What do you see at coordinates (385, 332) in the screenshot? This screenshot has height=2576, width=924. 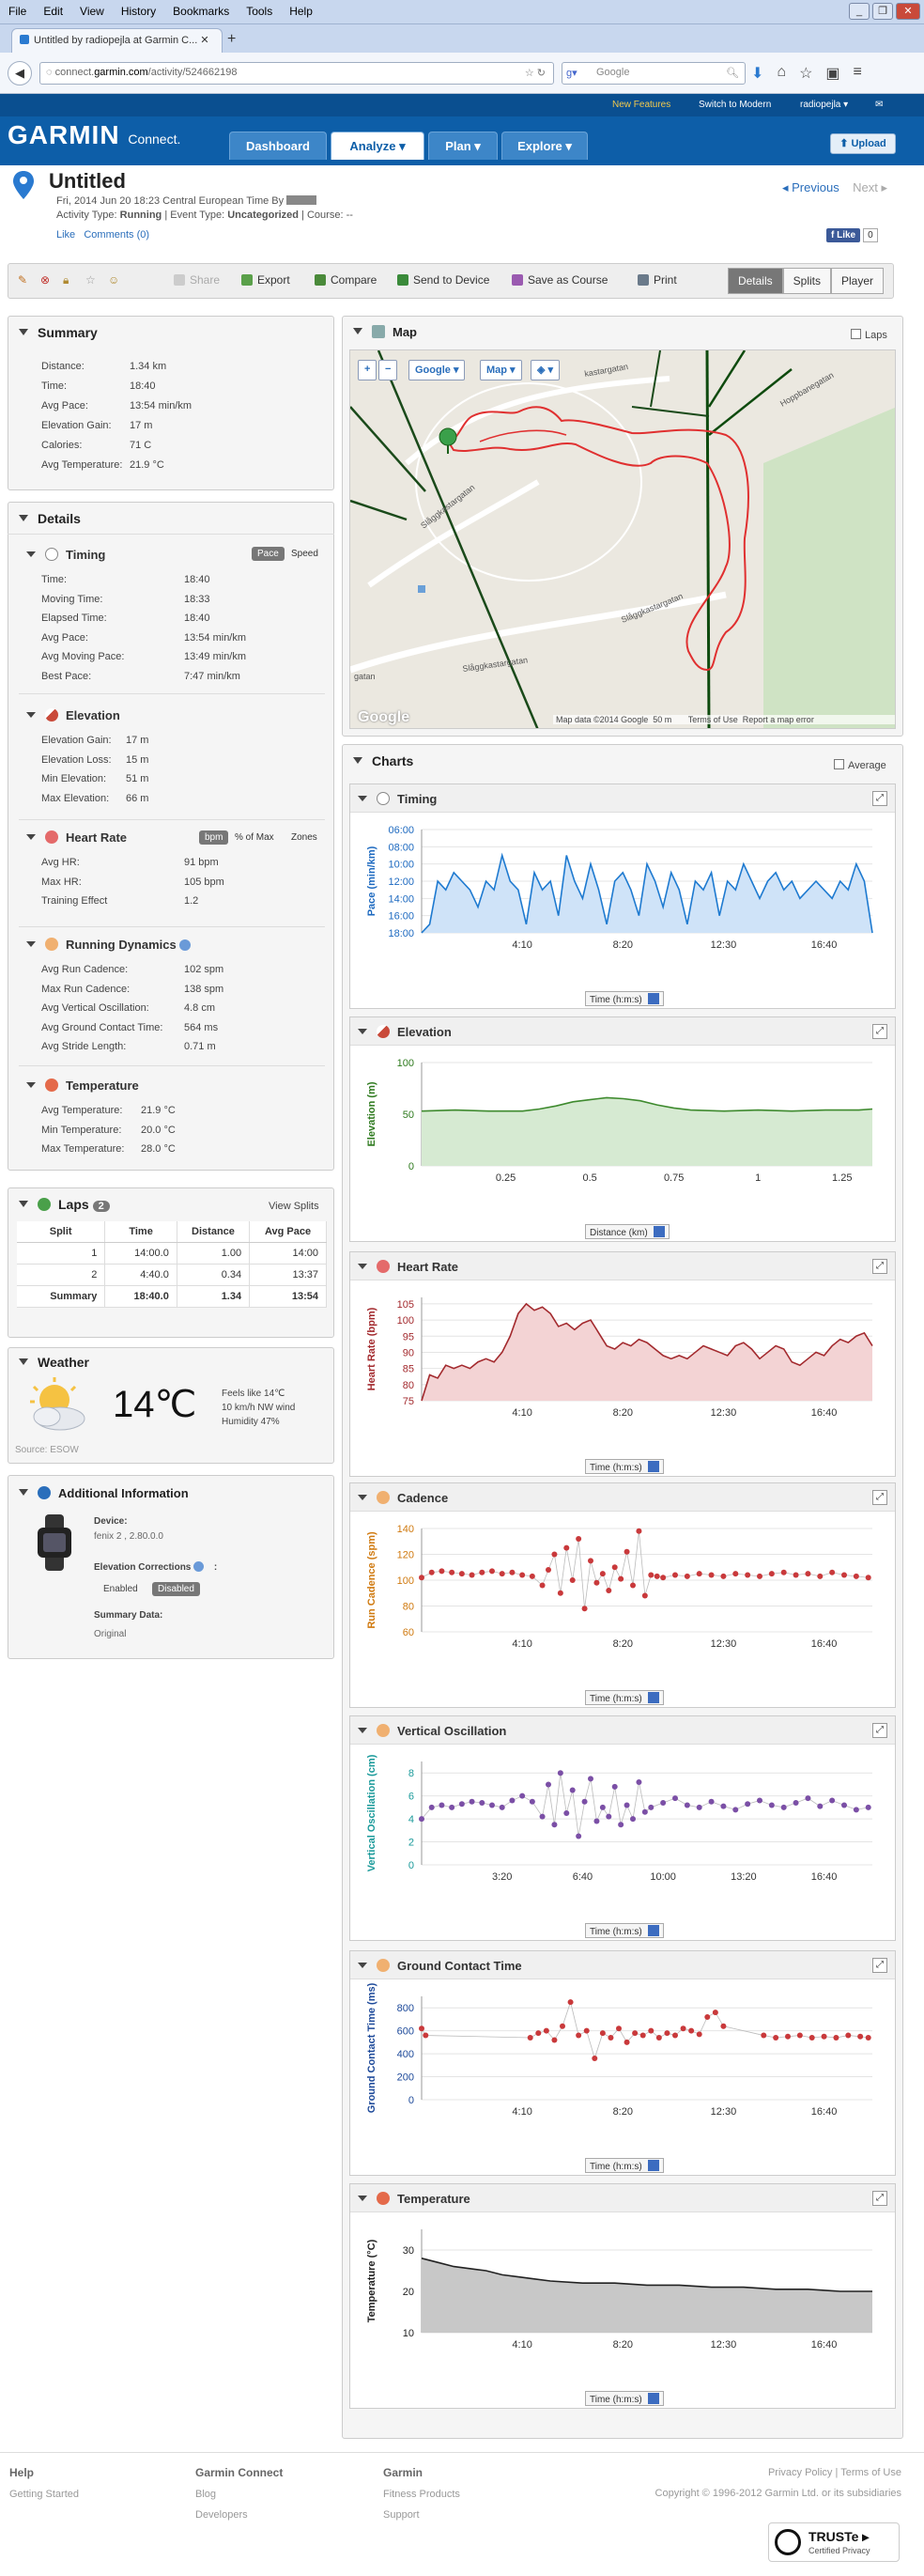 I see `map-title: Map` at bounding box center [385, 332].